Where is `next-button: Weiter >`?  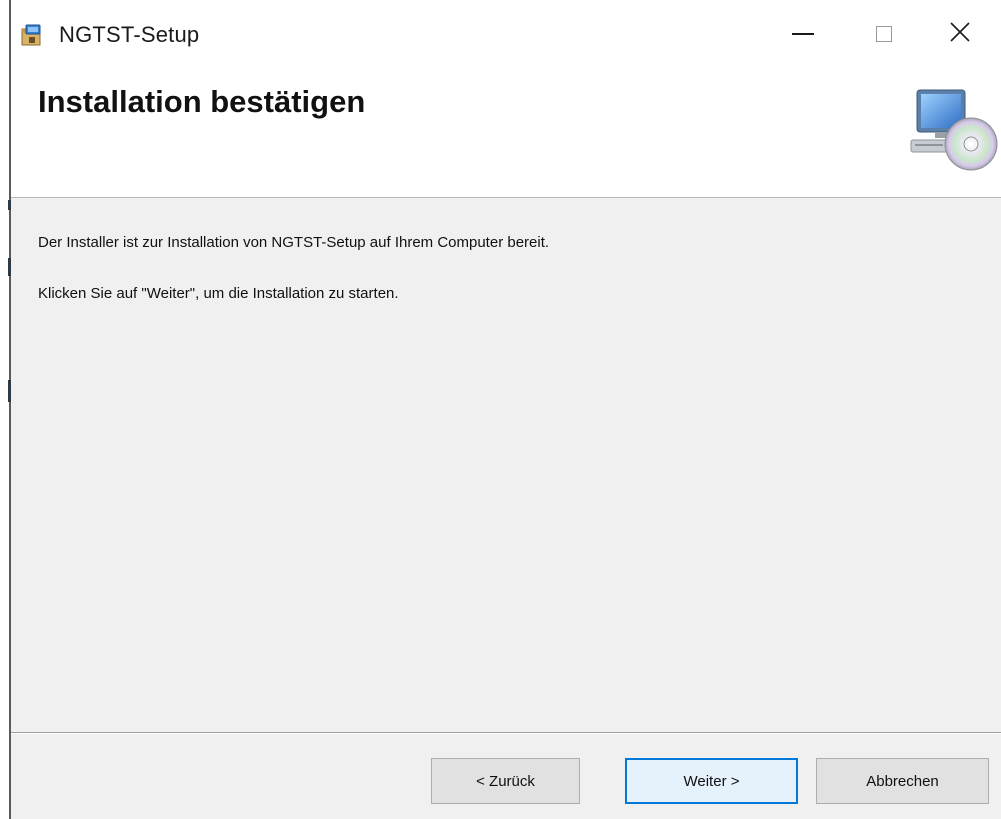
next-button: Weiter > is located at coordinates (711, 781).